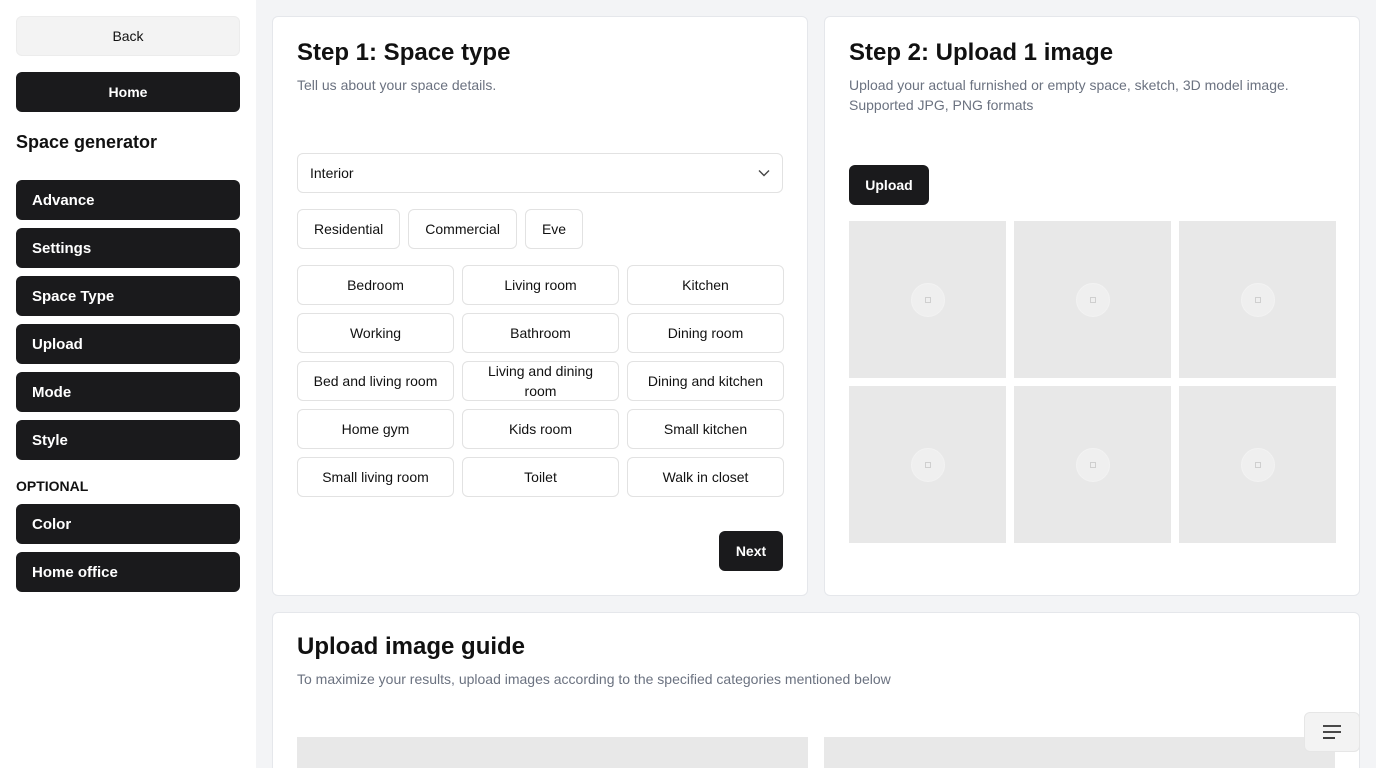 The width and height of the screenshot is (1376, 768). What do you see at coordinates (462, 229) in the screenshot?
I see `category-commercial: Commercial` at bounding box center [462, 229].